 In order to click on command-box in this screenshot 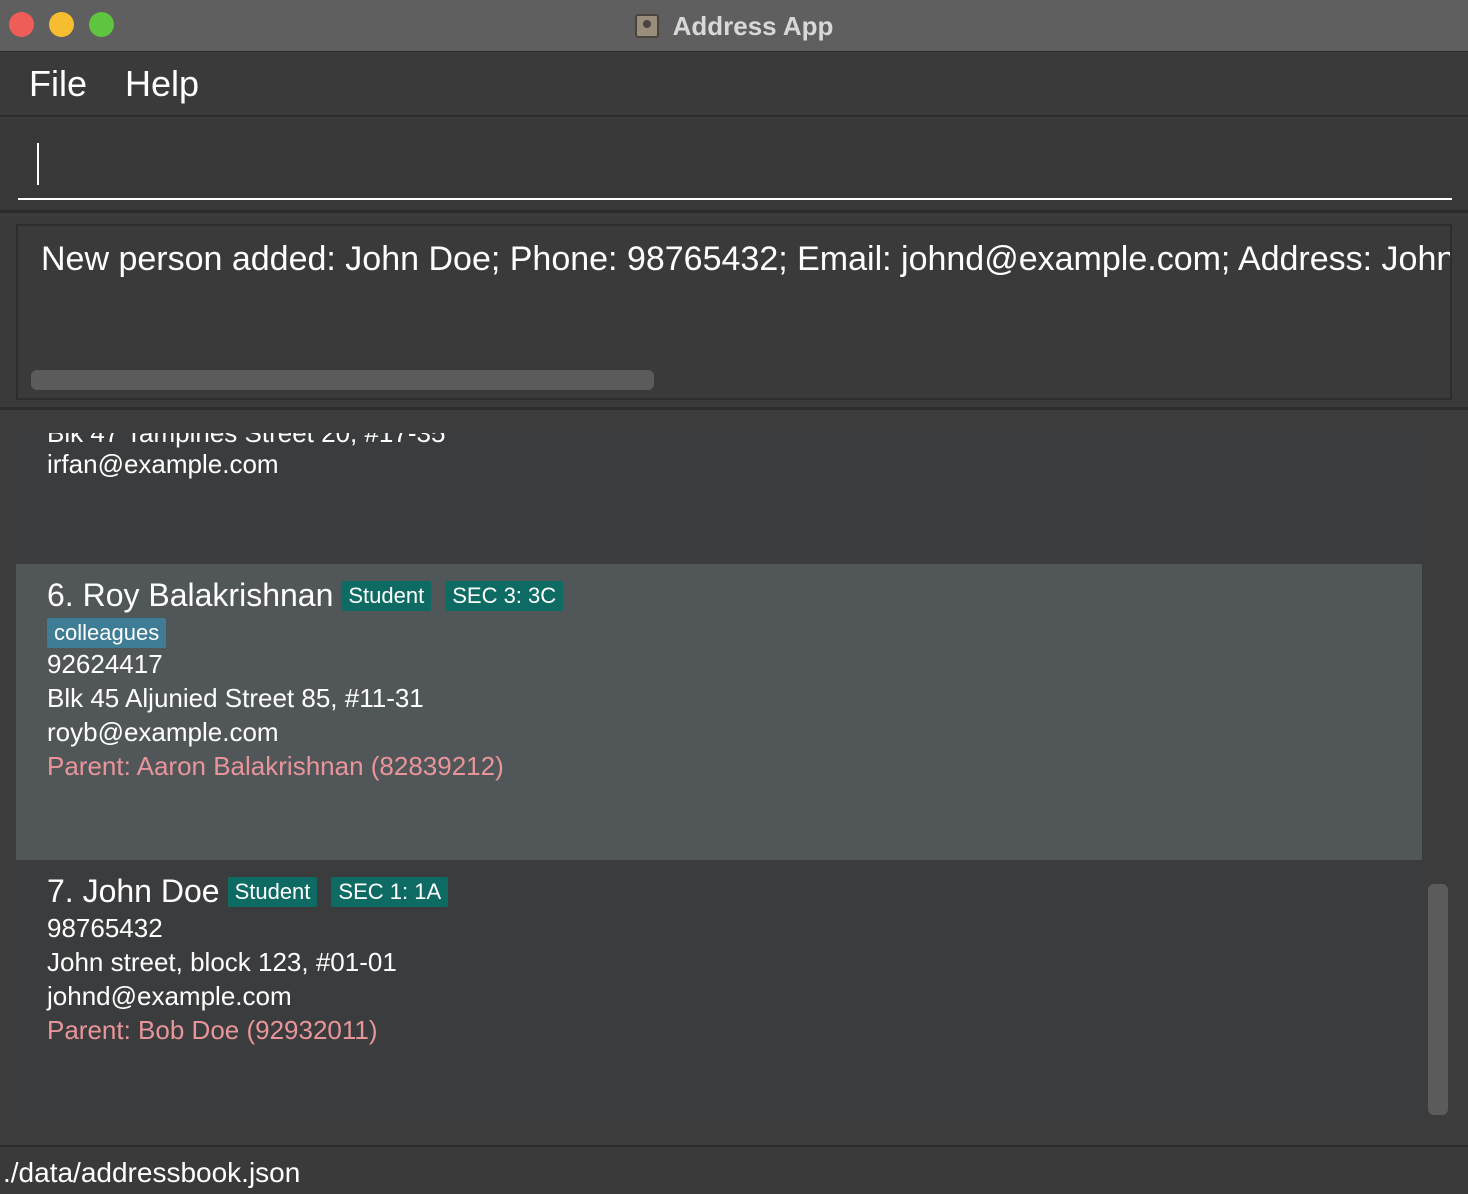, I will do `click(734, 166)`.